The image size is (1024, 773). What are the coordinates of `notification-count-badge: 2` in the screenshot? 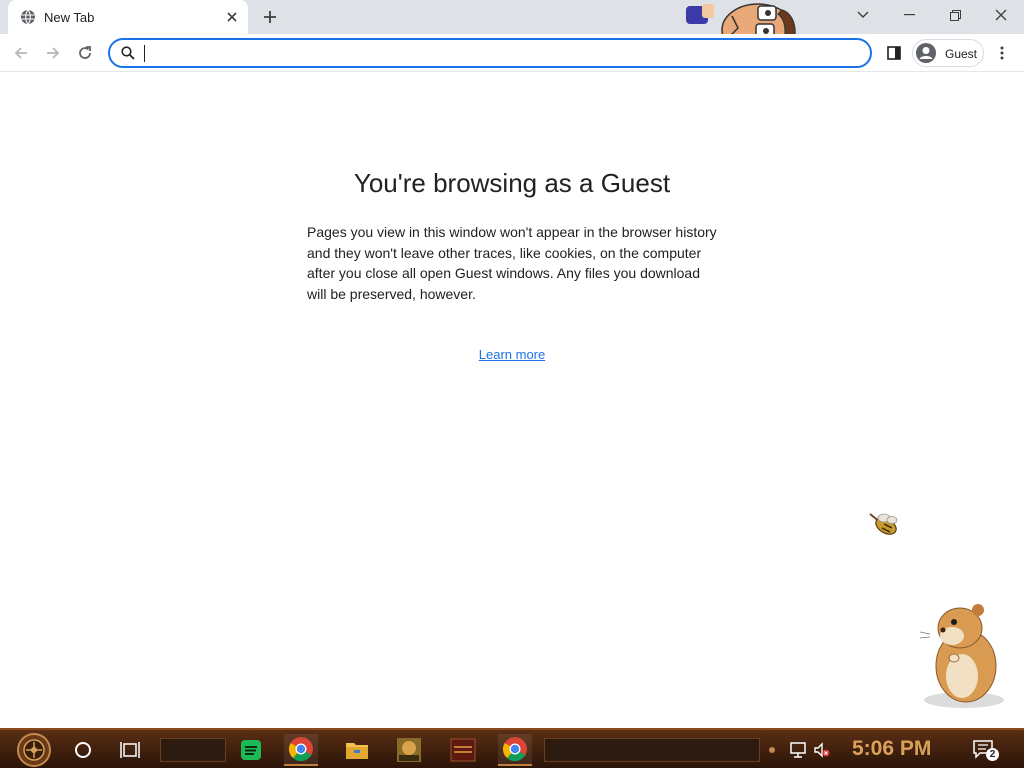 It's located at (992, 754).